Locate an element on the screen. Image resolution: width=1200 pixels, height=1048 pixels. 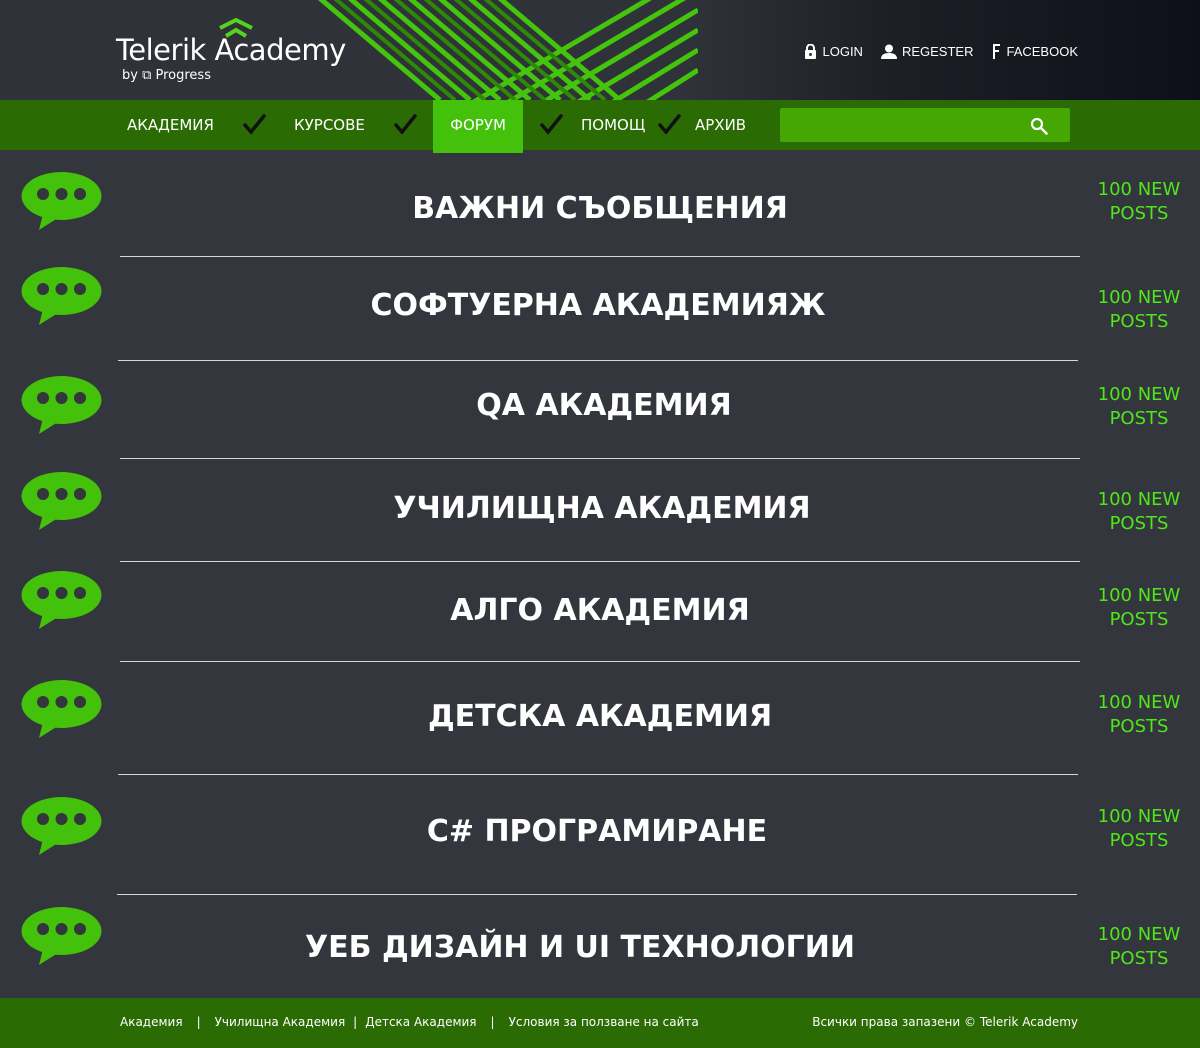
forum-title: СОФТУЕРНА АКАДЕМИЯЖ is located at coordinates (599, 305).